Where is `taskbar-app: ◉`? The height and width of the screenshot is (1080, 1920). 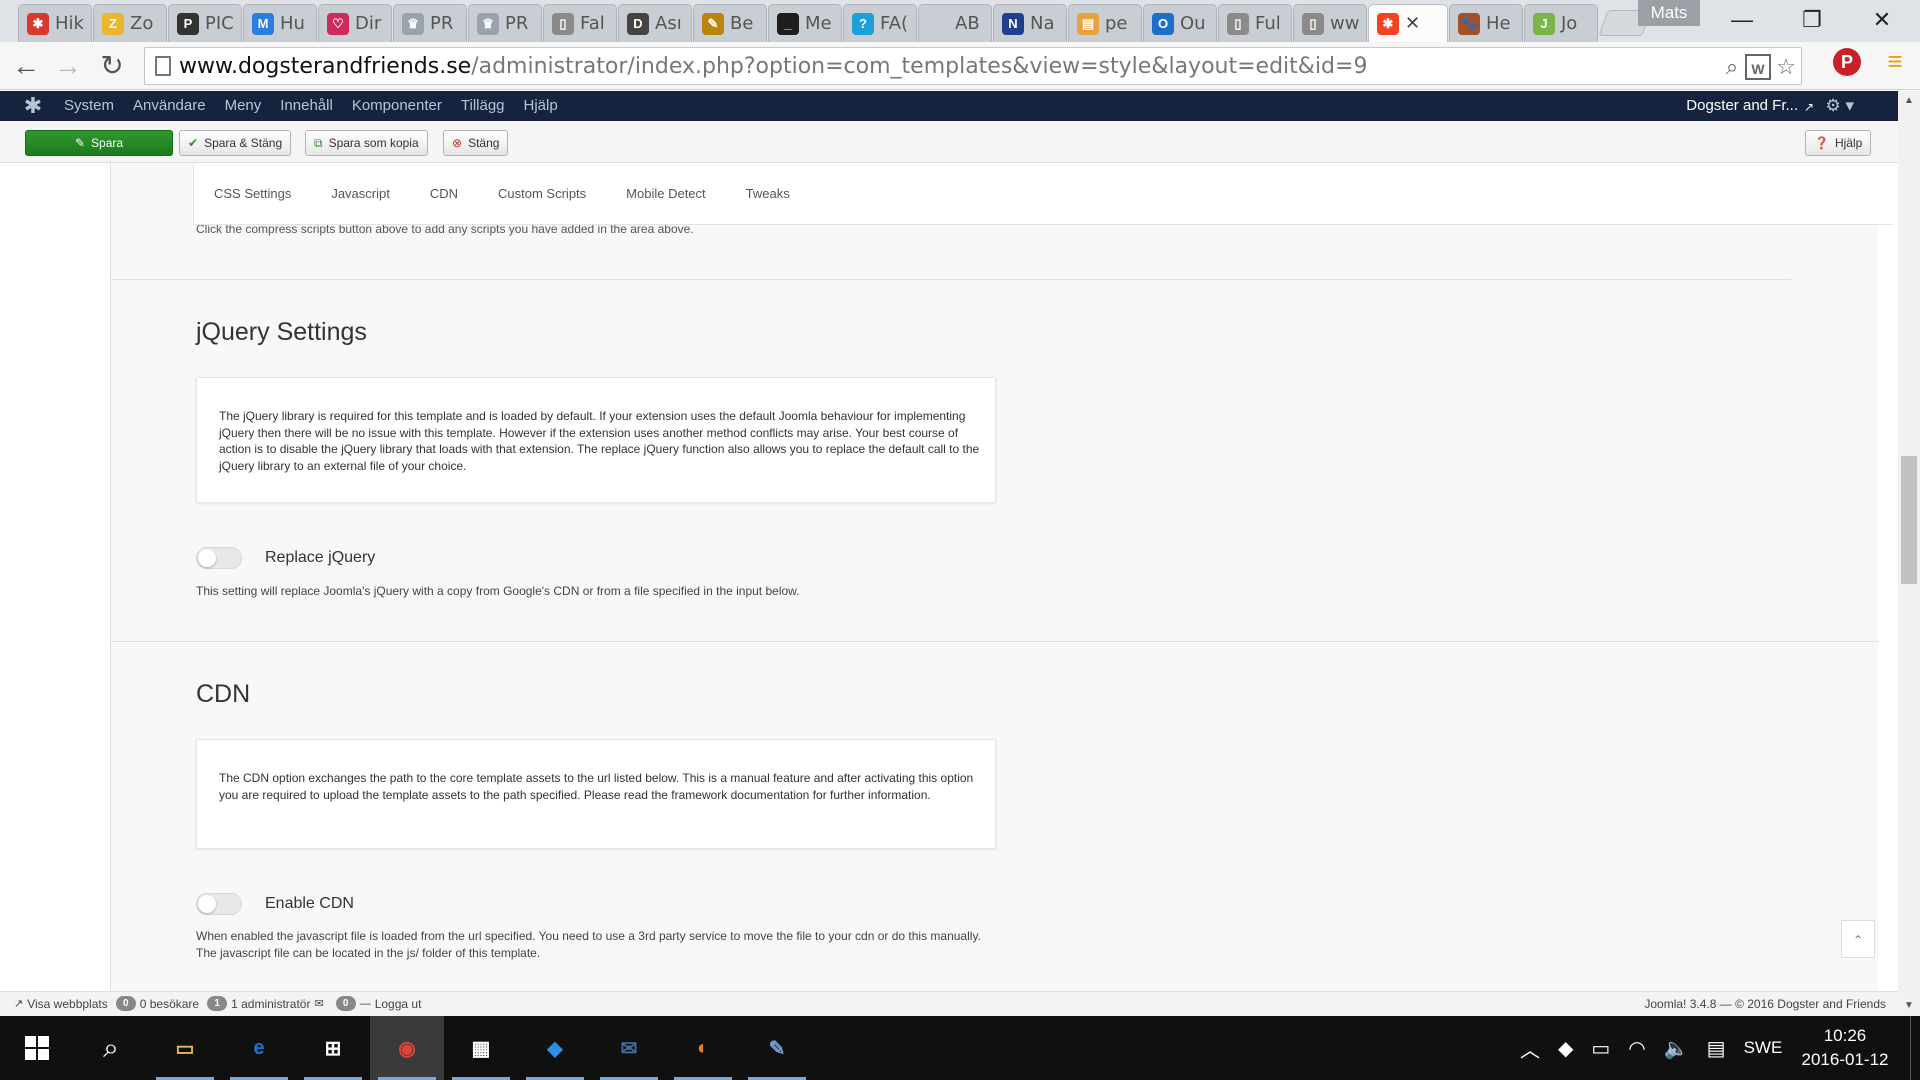
taskbar-app: ◉ is located at coordinates (407, 1048).